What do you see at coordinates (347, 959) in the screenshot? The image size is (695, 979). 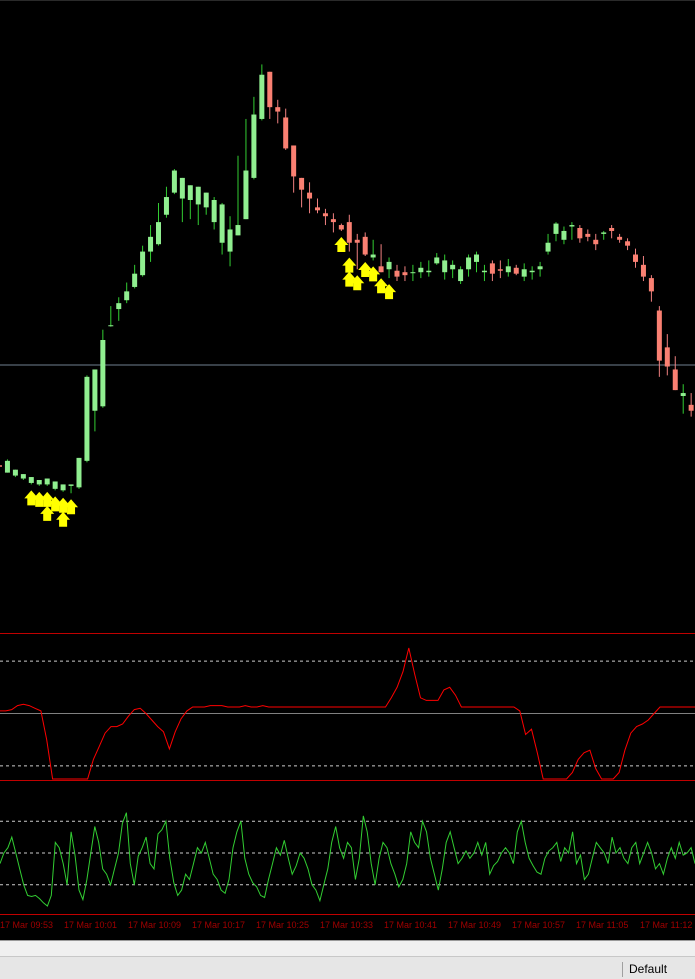 I see `status-bar` at bounding box center [347, 959].